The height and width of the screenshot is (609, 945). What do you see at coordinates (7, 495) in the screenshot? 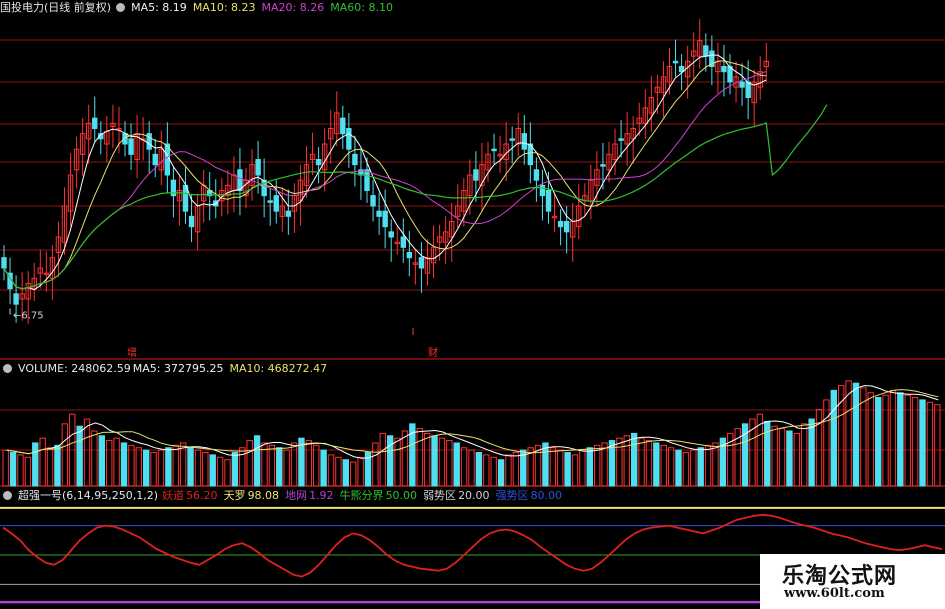
I see `indicator-settings-icon` at bounding box center [7, 495].